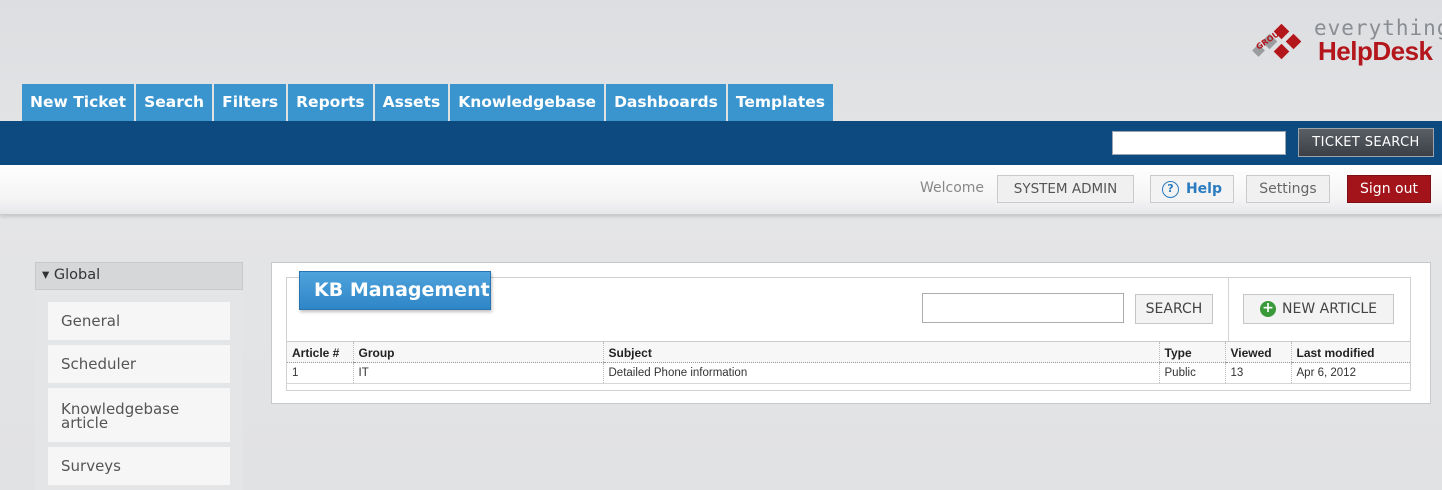 The image size is (1442, 490). What do you see at coordinates (1065, 189) in the screenshot?
I see `current-user-box: SYSTEM ADMIN` at bounding box center [1065, 189].